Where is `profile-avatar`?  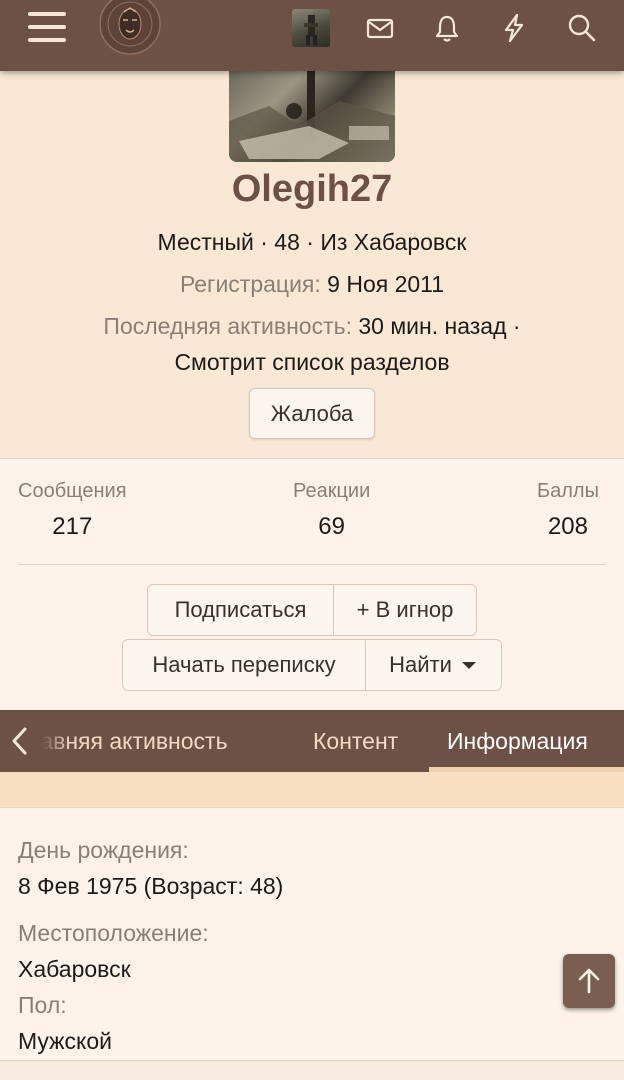 profile-avatar is located at coordinates (312, 116).